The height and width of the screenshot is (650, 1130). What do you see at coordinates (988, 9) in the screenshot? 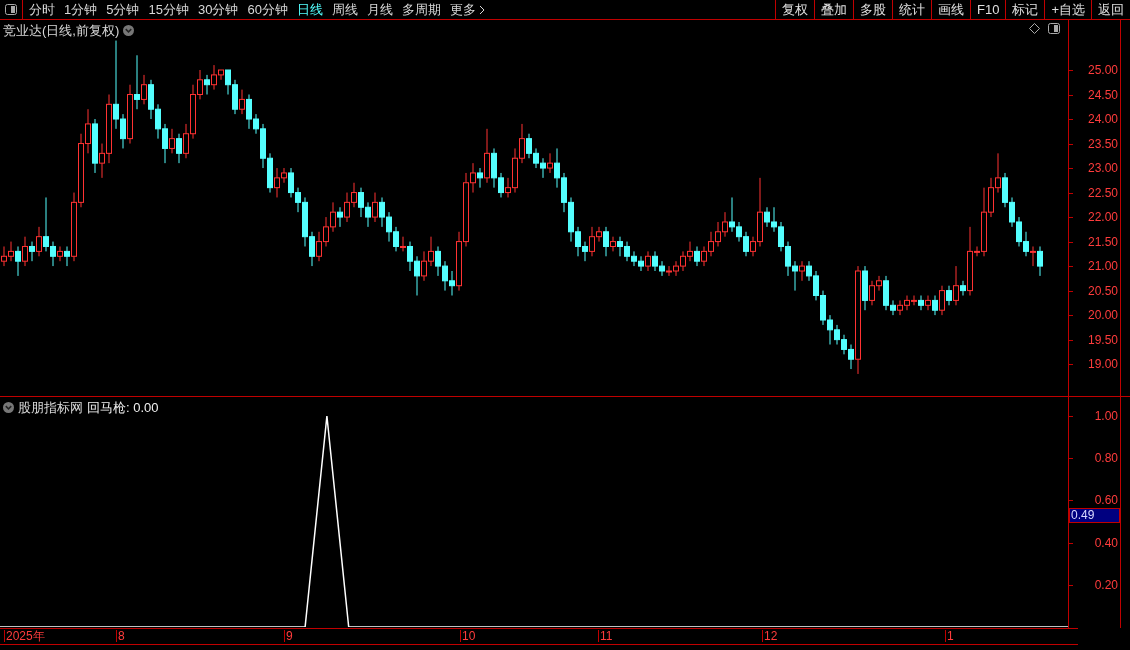
I see `toolbar-button: F10` at bounding box center [988, 9].